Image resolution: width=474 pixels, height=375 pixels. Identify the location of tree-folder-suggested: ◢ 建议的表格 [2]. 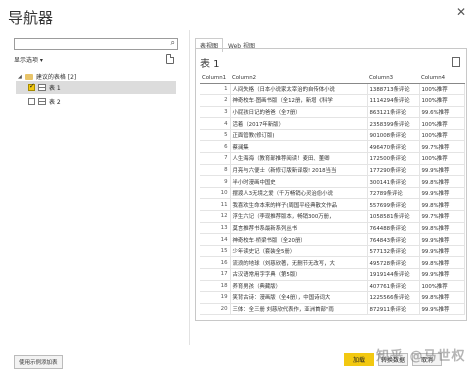
(47, 76).